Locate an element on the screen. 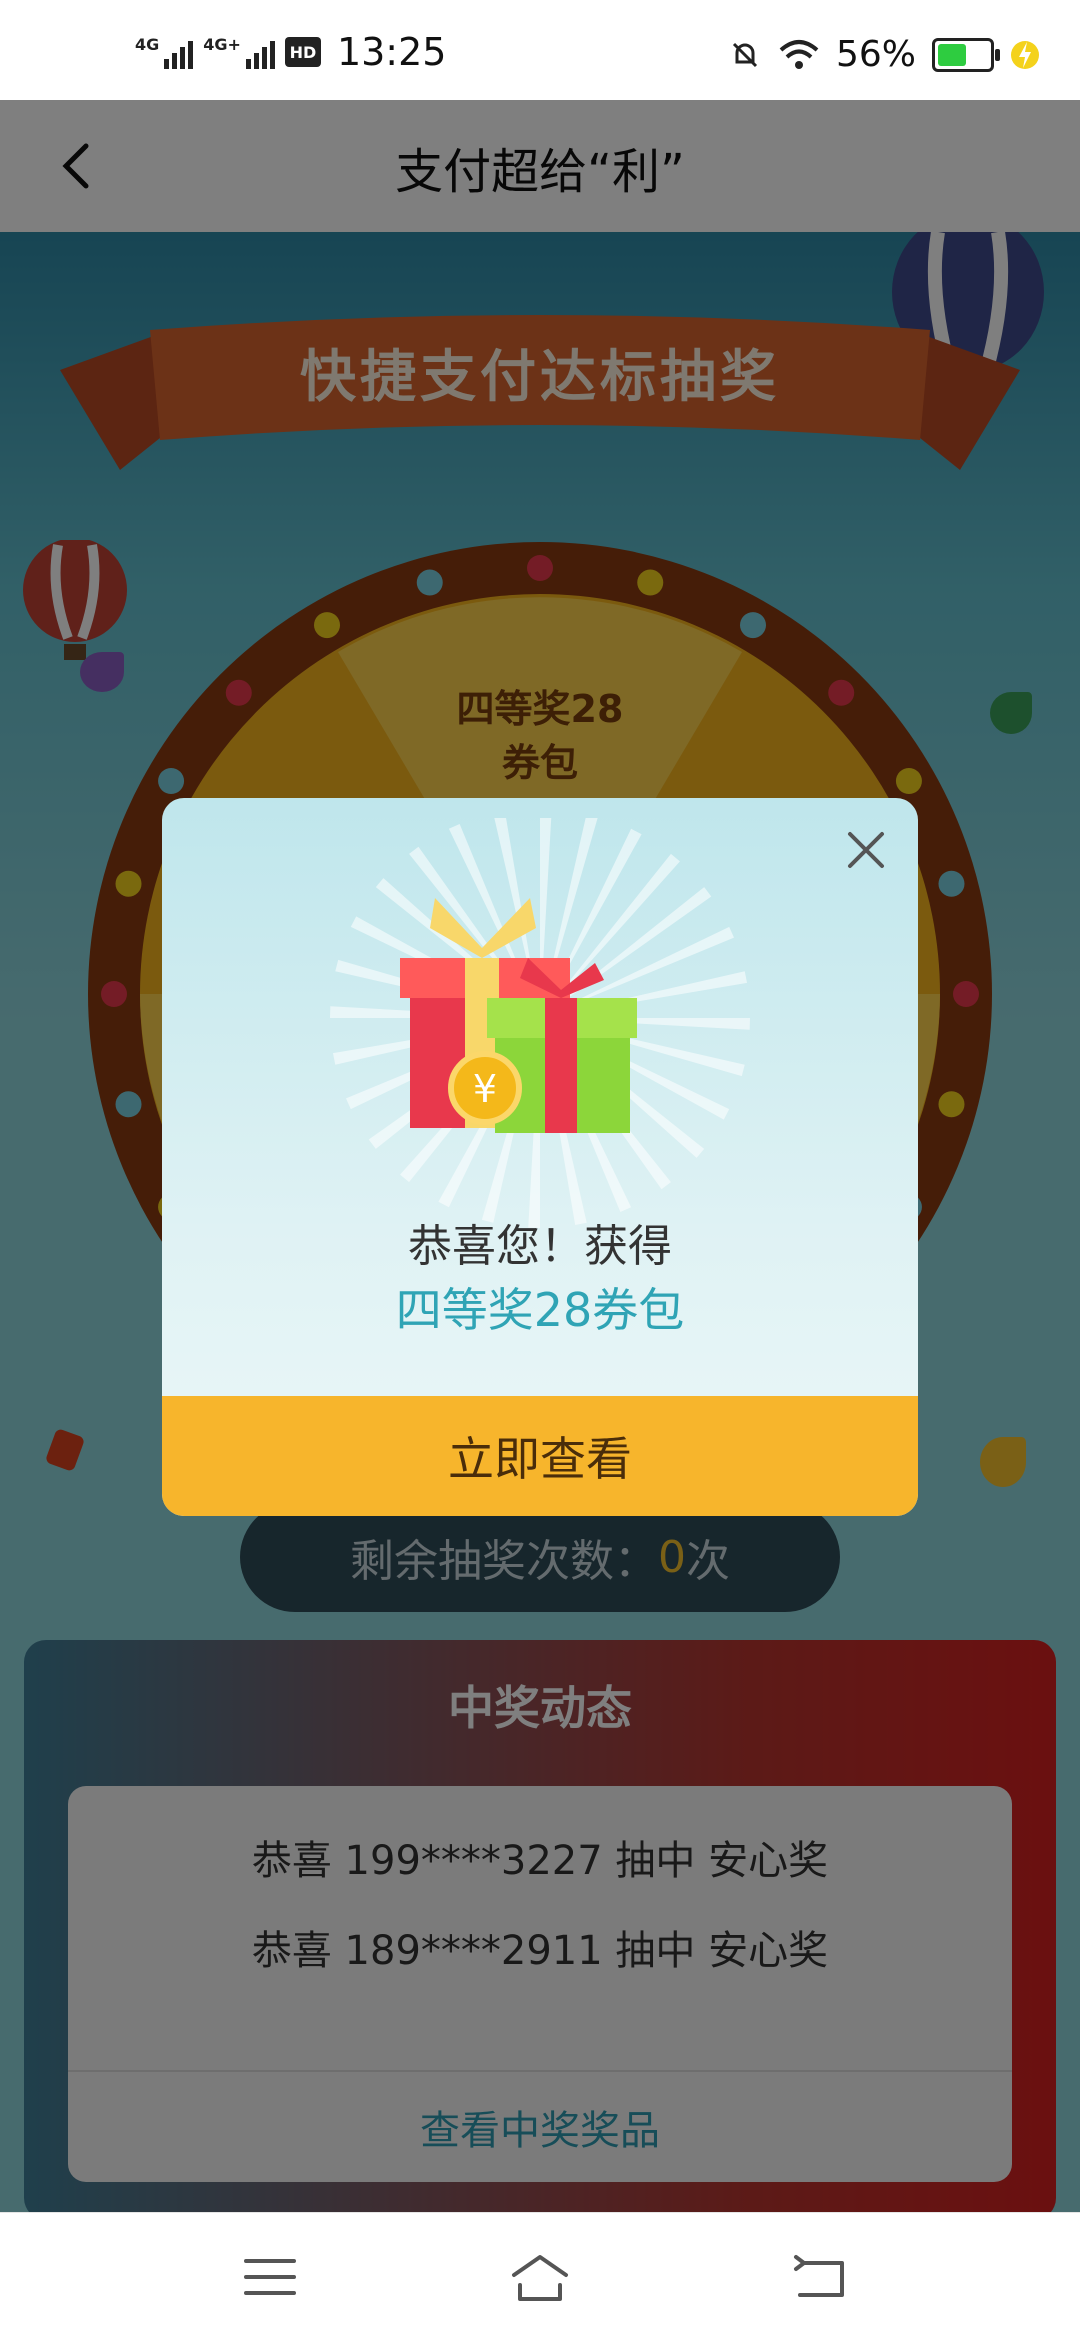  network-type: 4G is located at coordinates (147, 44).